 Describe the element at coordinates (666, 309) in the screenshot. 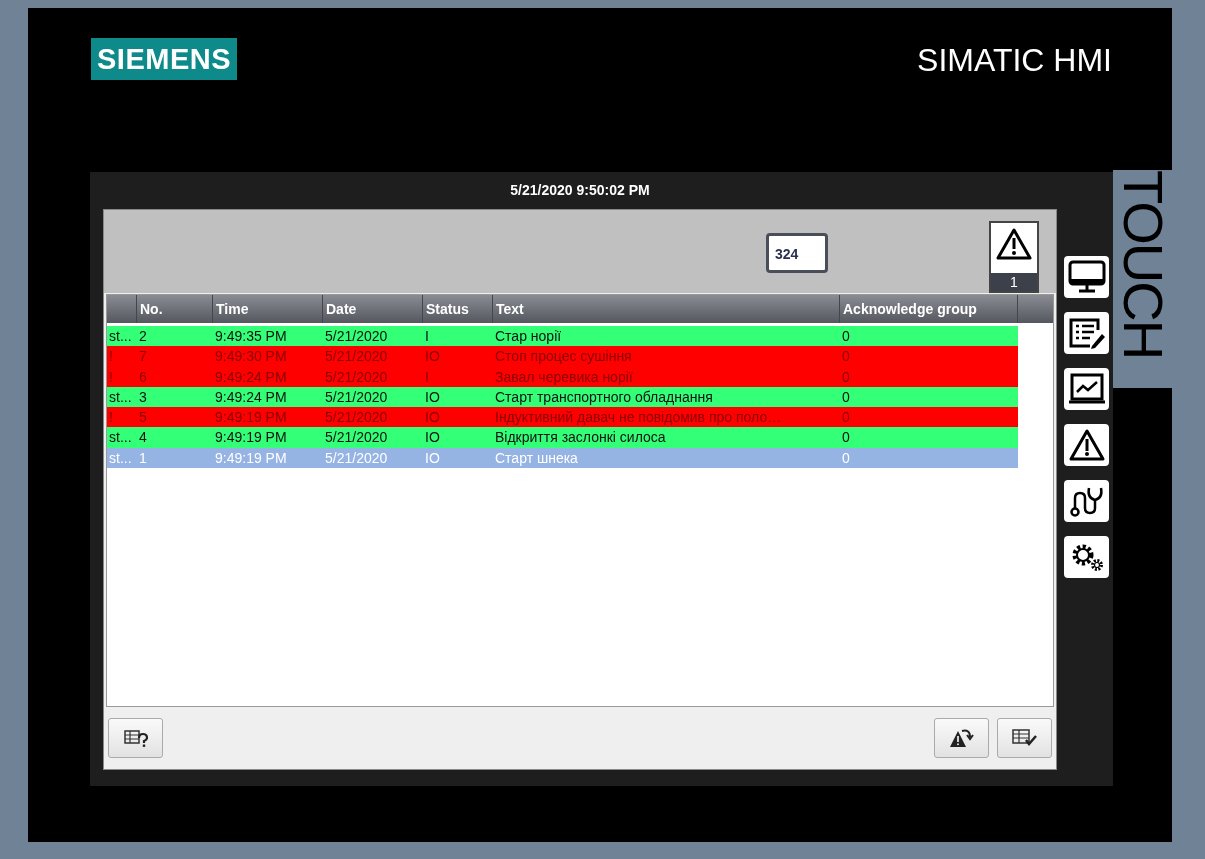

I see `column-header: Text` at that location.